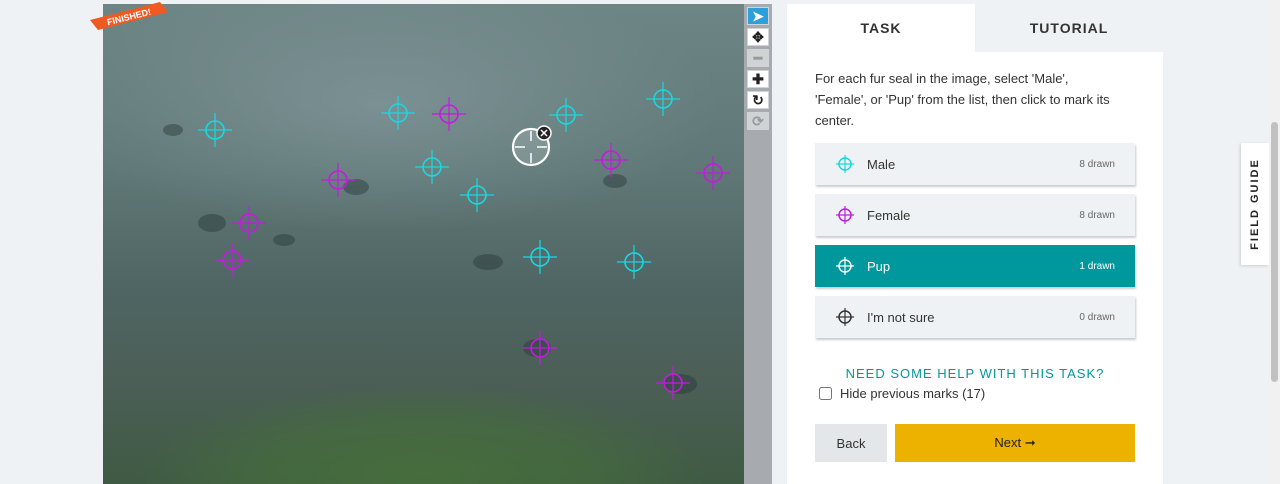  Describe the element at coordinates (1097, 266) in the screenshot. I see `option-count: 1 drawn` at that location.